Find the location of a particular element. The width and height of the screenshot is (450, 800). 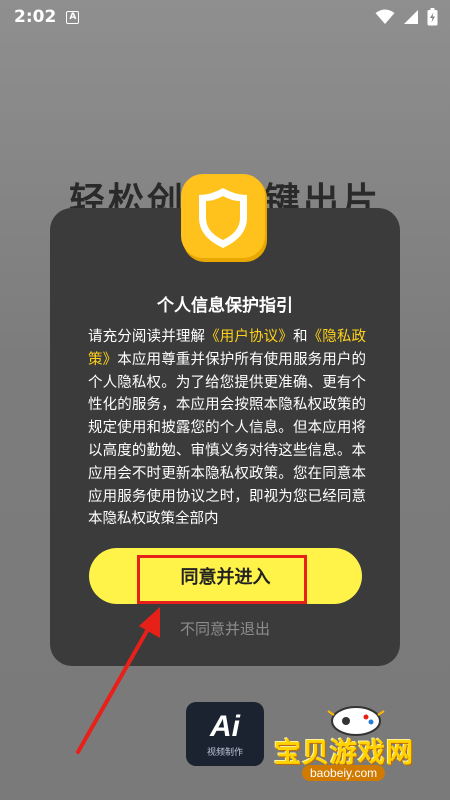

watermark: 宝贝游戏网 baobeiy.com is located at coordinates (357, 750).